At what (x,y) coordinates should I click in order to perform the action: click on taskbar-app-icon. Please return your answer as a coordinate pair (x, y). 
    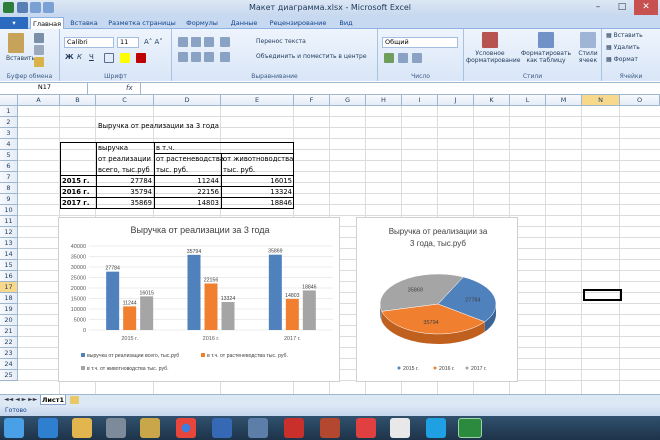
    Looking at the image, I should click on (116, 428).